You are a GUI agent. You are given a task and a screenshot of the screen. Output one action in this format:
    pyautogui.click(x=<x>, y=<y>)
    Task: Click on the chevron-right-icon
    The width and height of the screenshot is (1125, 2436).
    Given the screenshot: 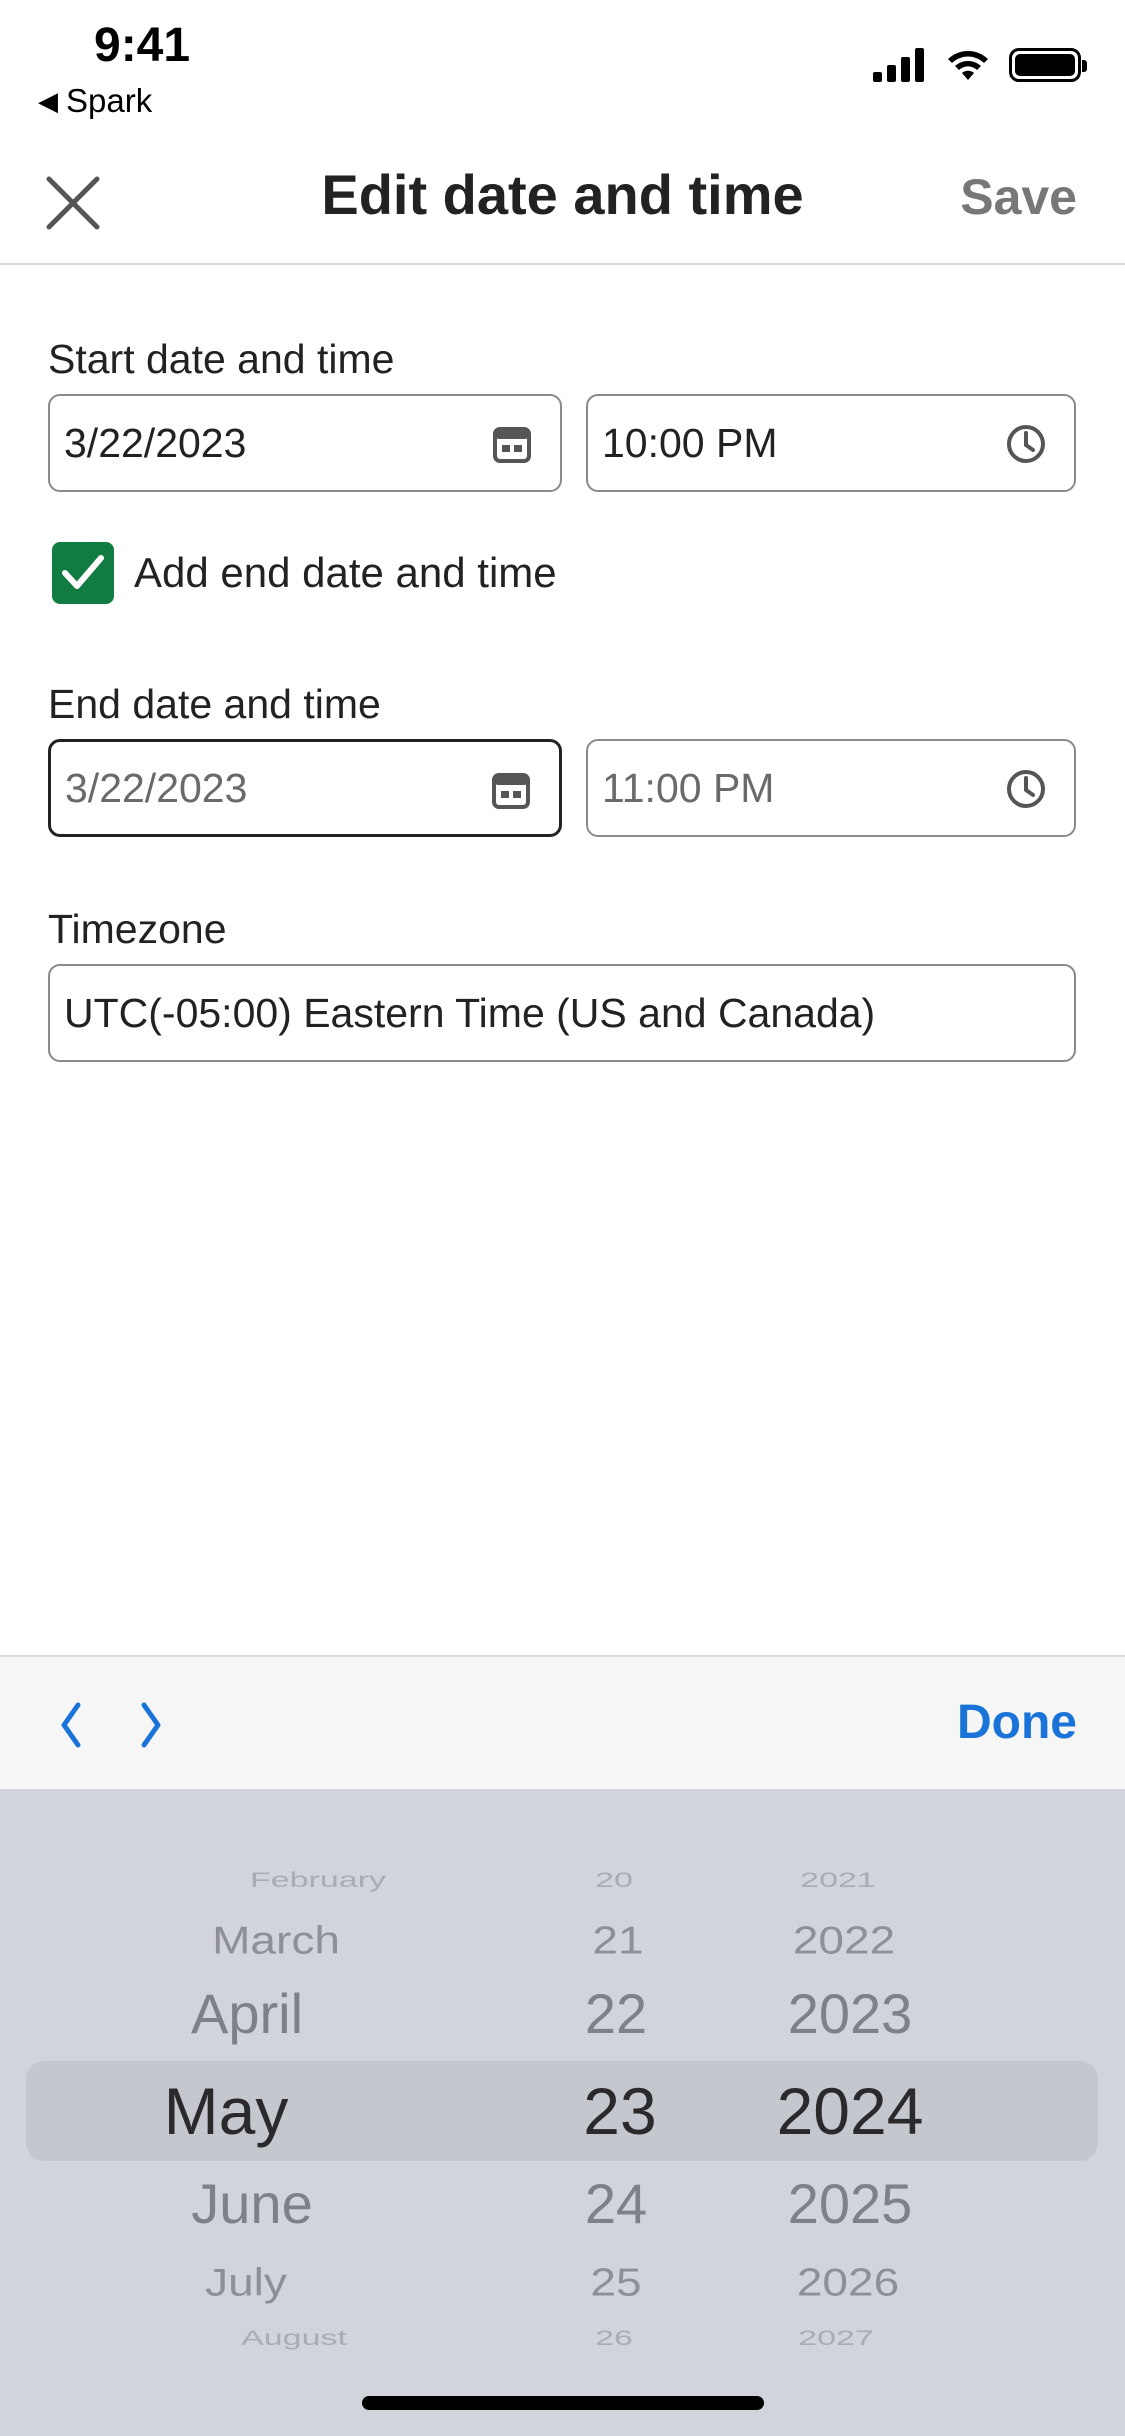 What is the action you would take?
    pyautogui.click(x=151, y=1725)
    